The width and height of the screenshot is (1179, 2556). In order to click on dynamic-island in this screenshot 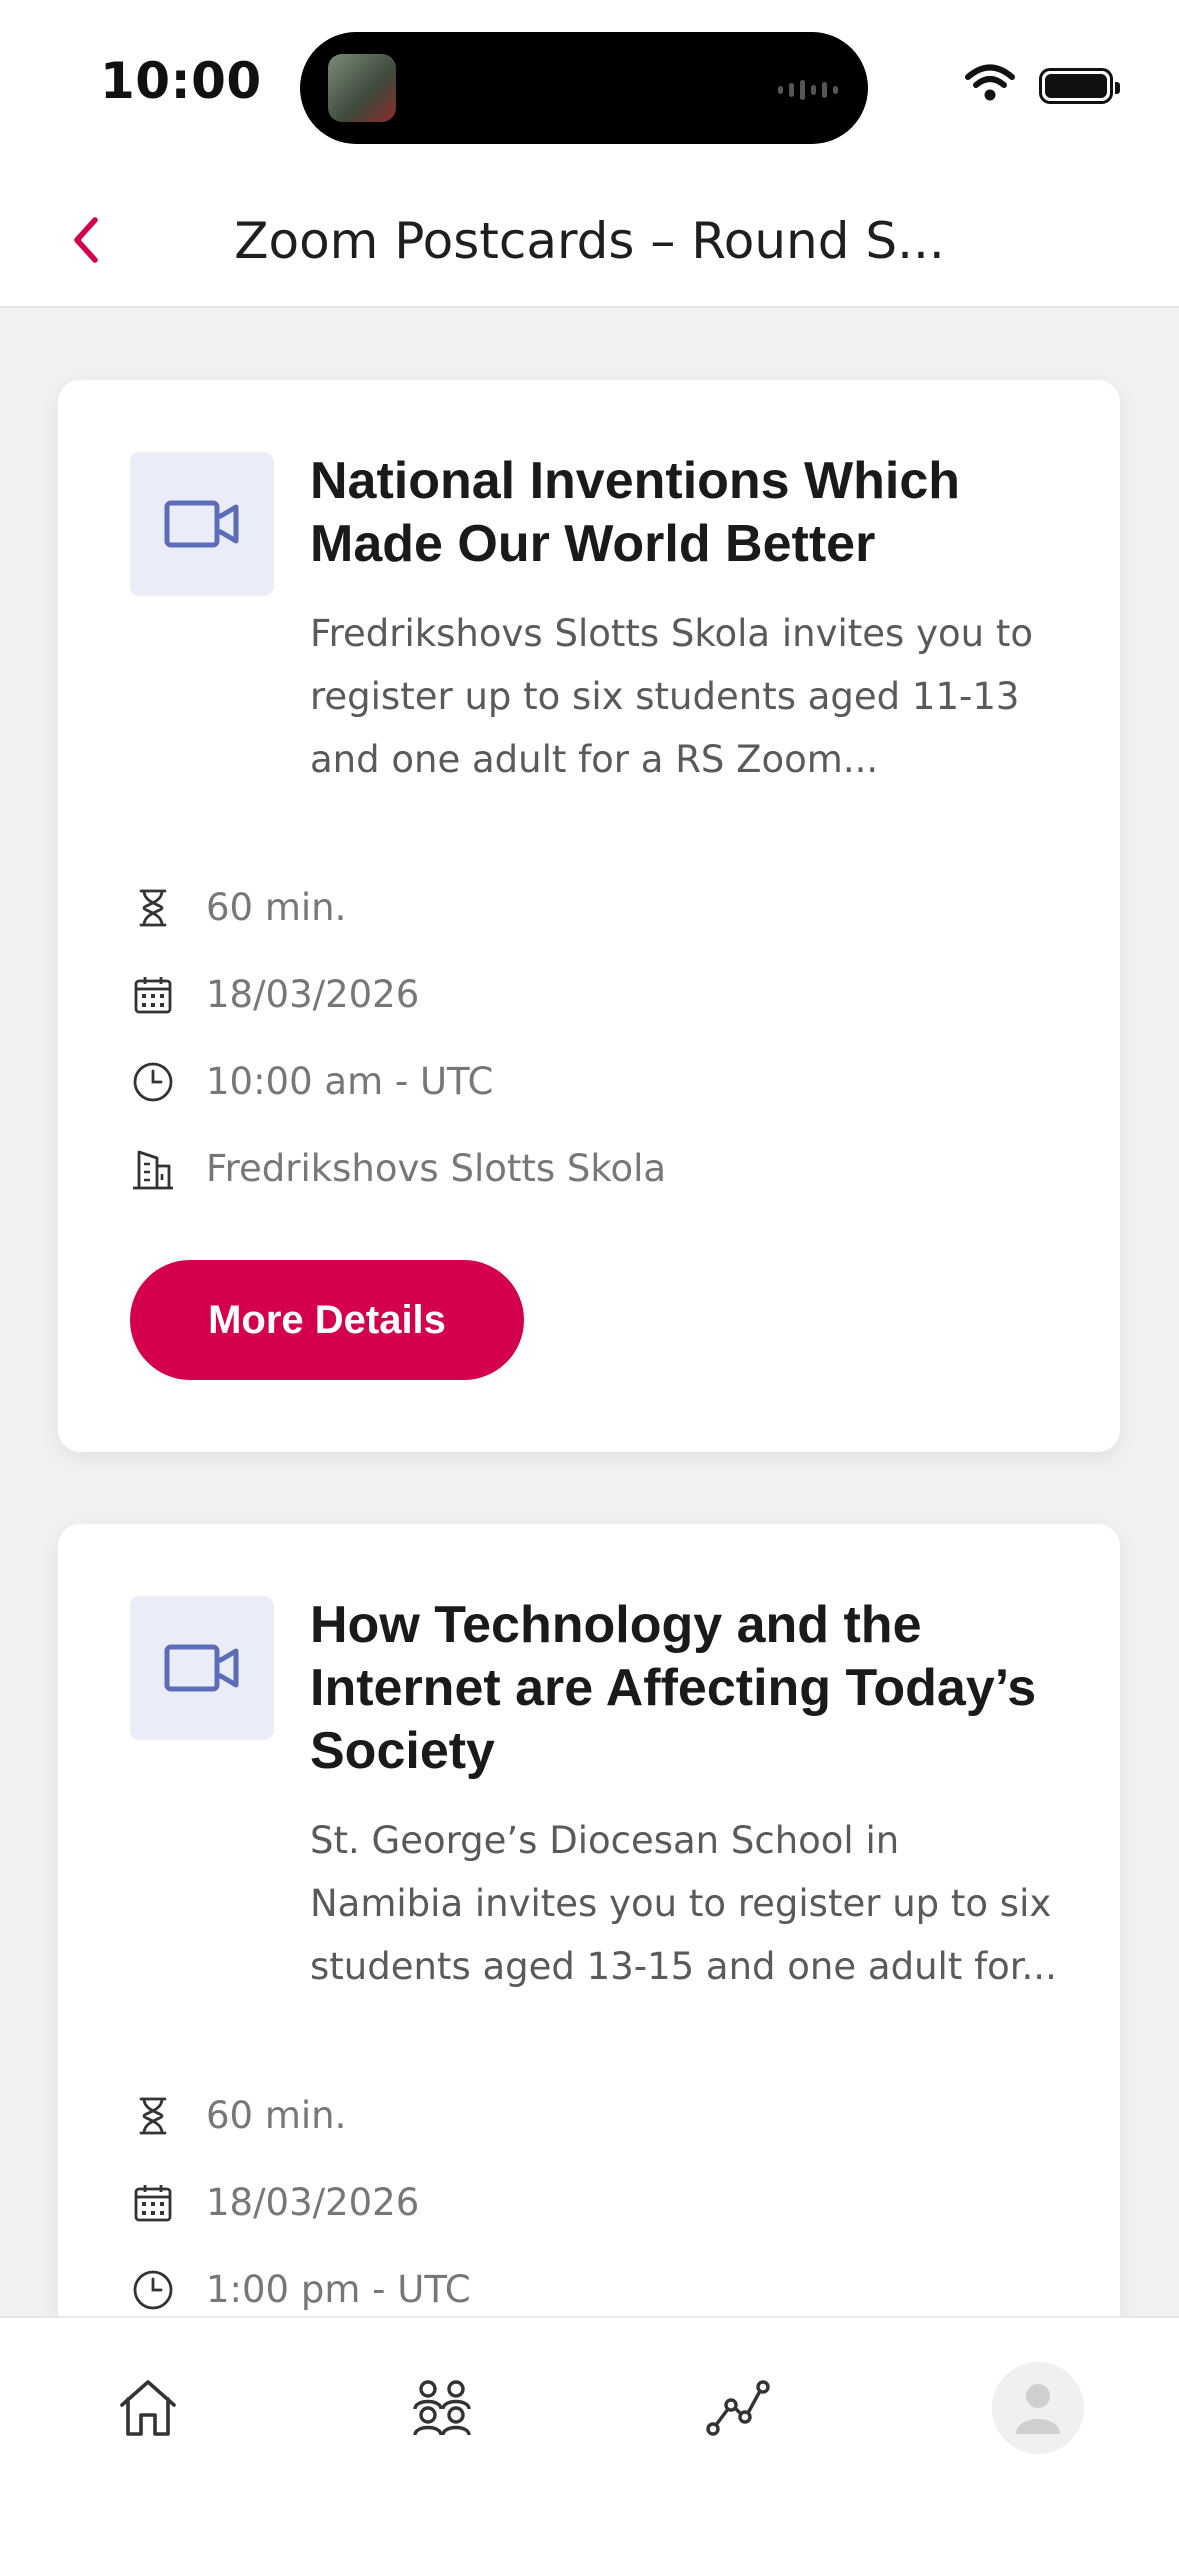, I will do `click(584, 88)`.